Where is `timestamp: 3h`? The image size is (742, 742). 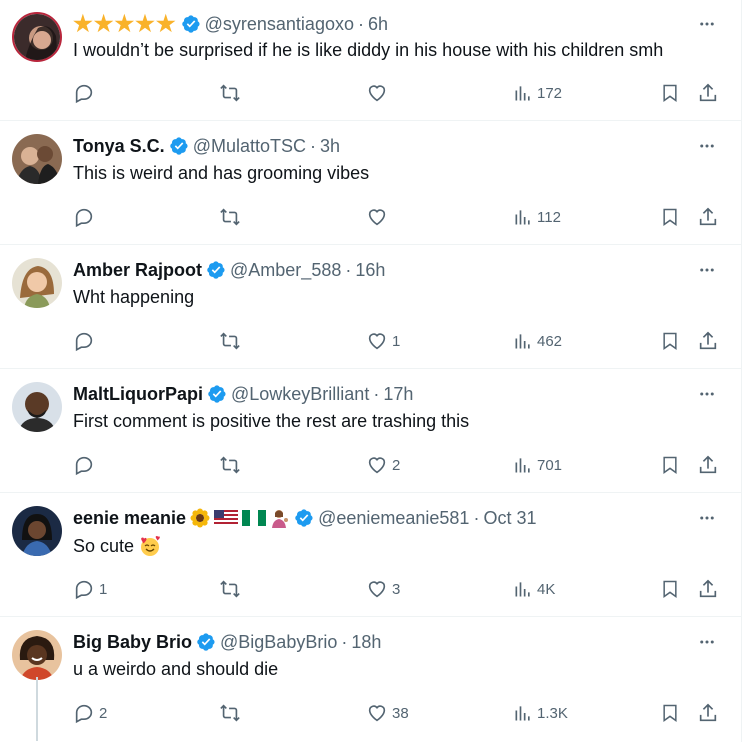
timestamp: 3h is located at coordinates (330, 146).